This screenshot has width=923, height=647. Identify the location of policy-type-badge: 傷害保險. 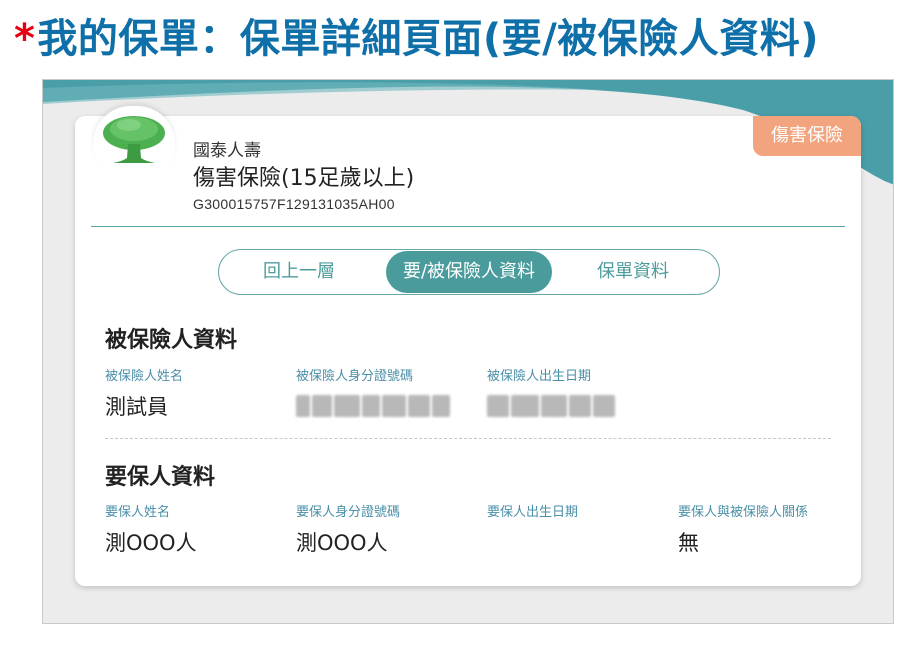
(807, 136).